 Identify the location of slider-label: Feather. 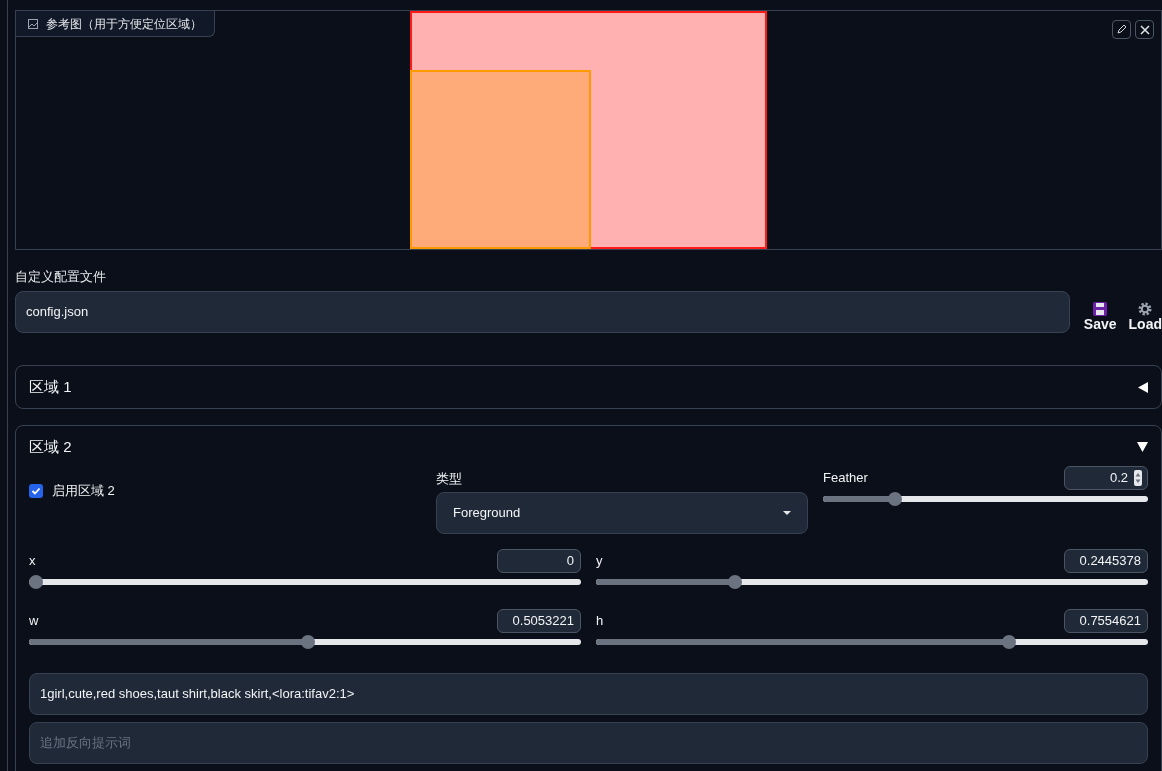
(845, 478).